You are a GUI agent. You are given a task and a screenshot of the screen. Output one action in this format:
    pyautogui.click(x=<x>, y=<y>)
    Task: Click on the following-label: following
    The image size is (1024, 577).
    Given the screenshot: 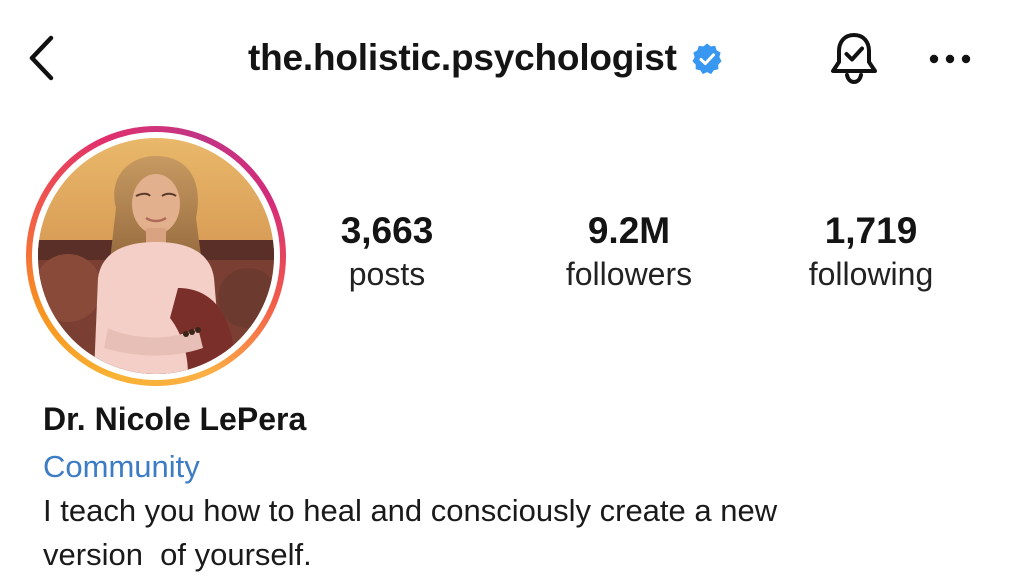 What is the action you would take?
    pyautogui.click(x=871, y=274)
    